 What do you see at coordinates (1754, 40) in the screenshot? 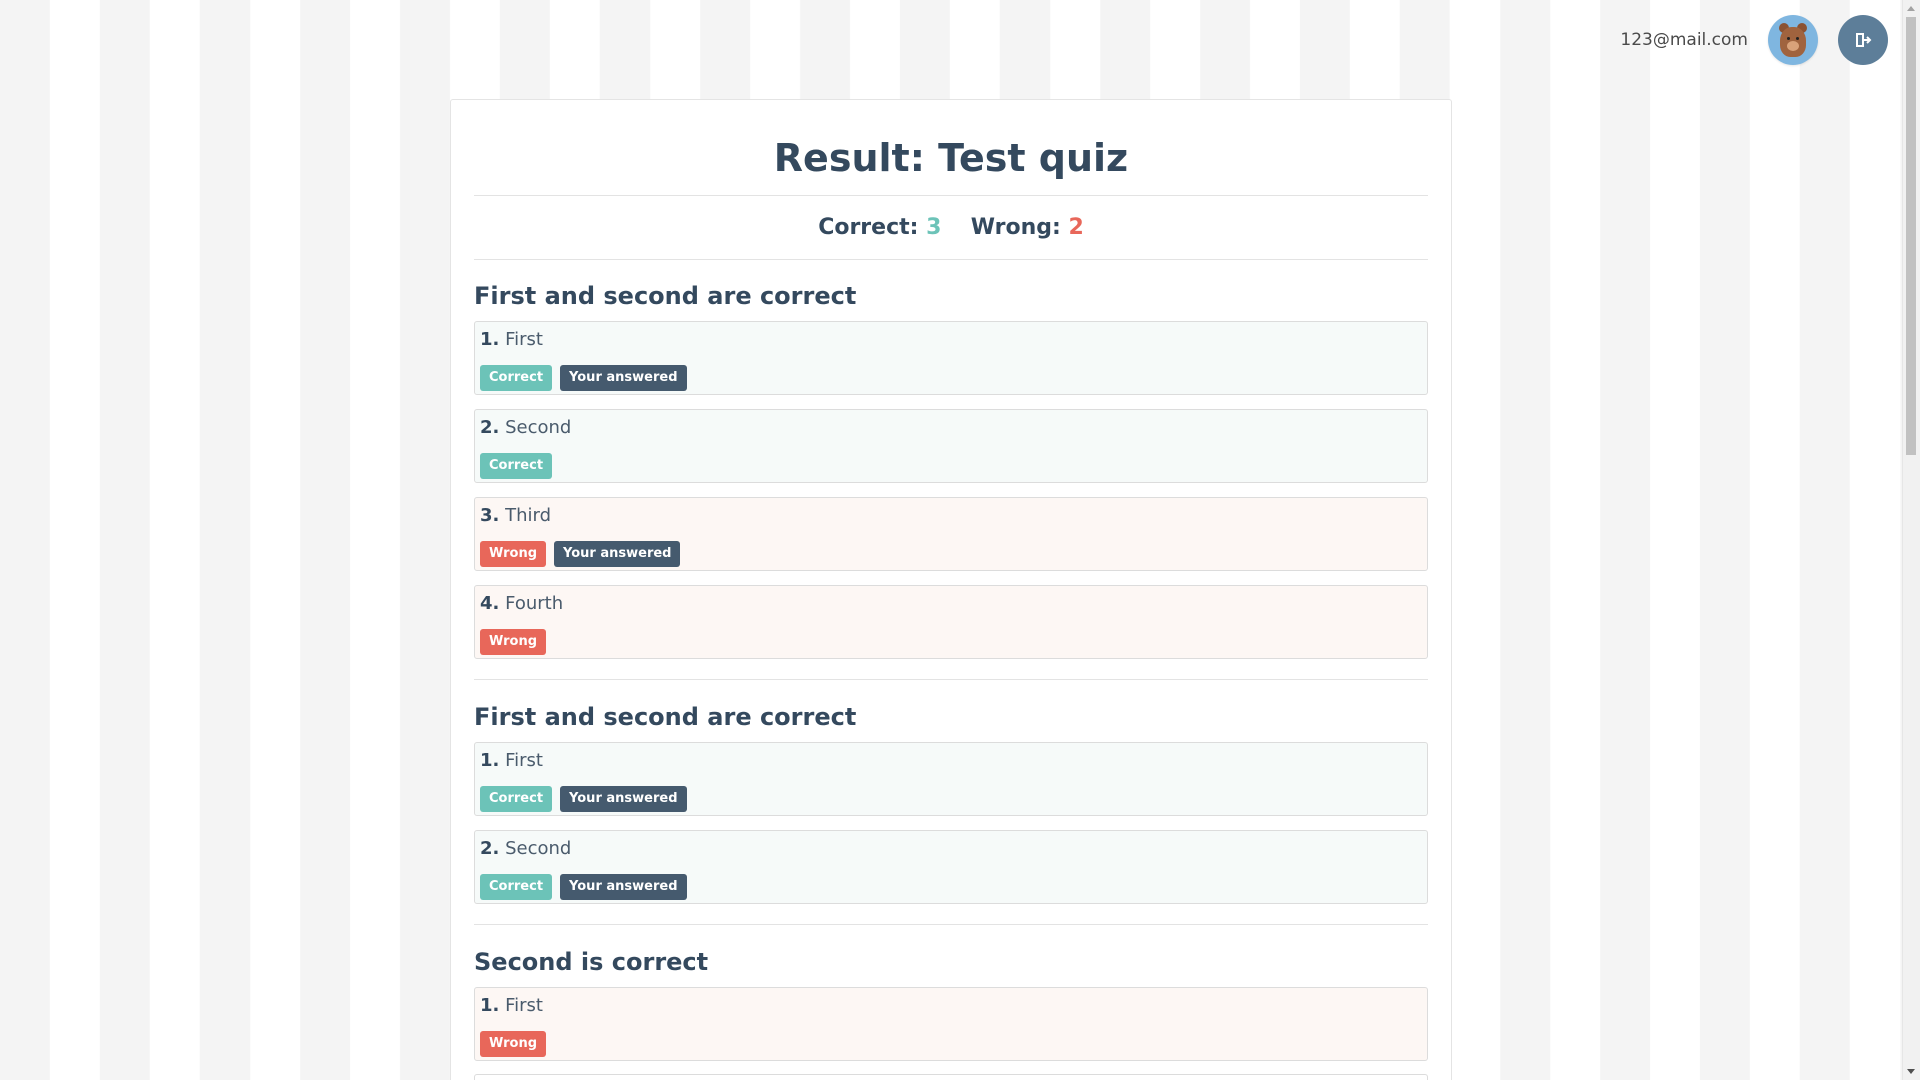
I see `user-bar: 123@mail.com` at bounding box center [1754, 40].